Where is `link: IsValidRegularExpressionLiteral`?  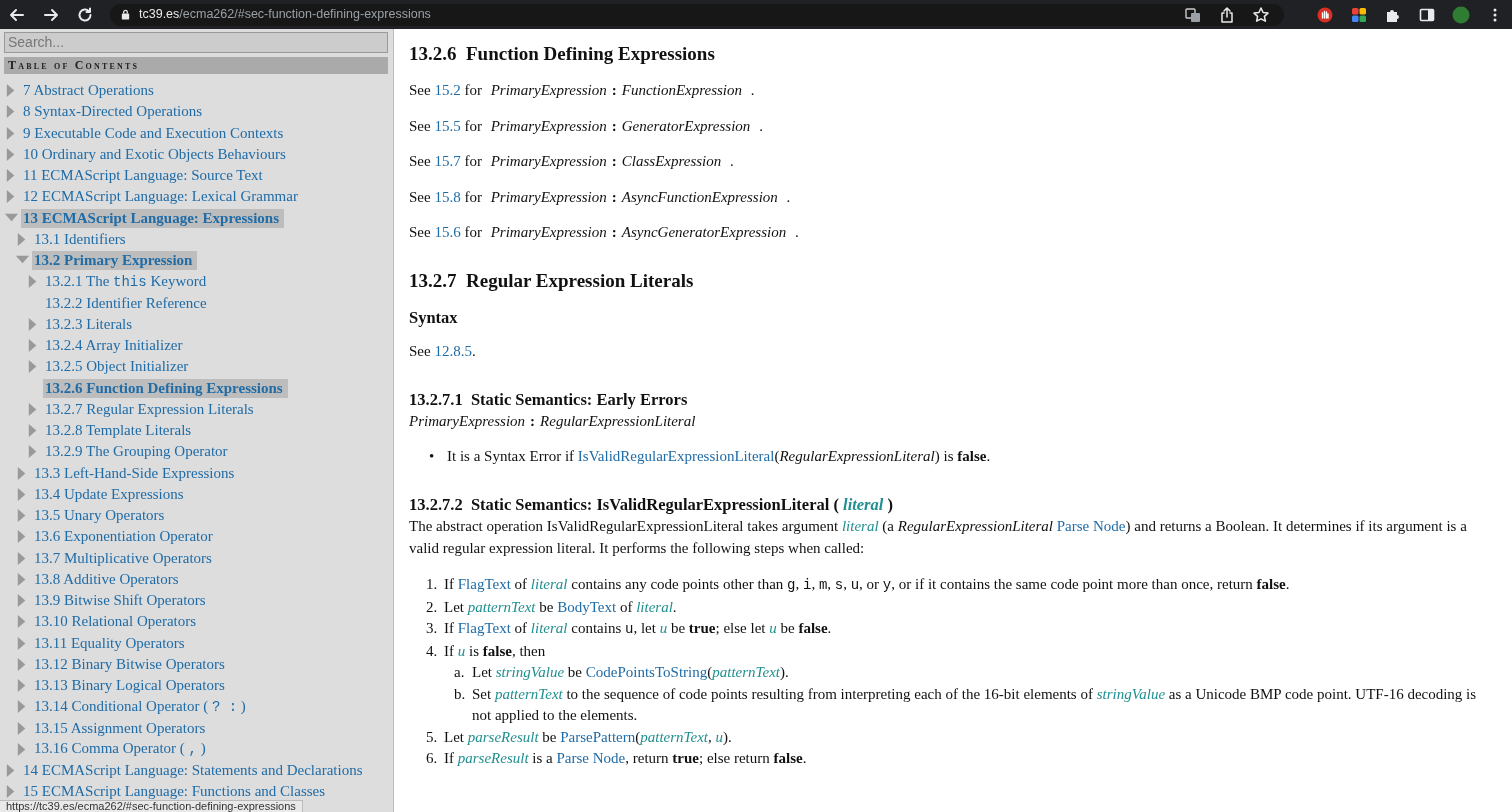 link: IsValidRegularExpressionLiteral is located at coordinates (676, 455).